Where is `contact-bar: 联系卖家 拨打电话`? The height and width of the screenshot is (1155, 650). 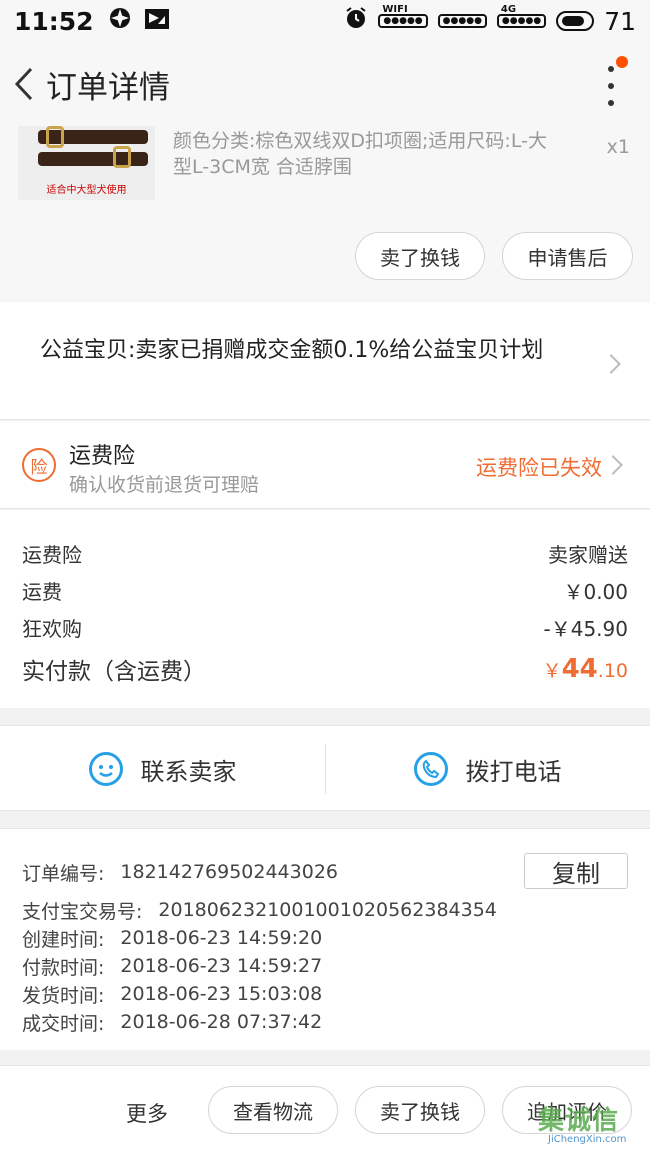
contact-bar: 联系卖家 拨打电话 is located at coordinates (325, 768).